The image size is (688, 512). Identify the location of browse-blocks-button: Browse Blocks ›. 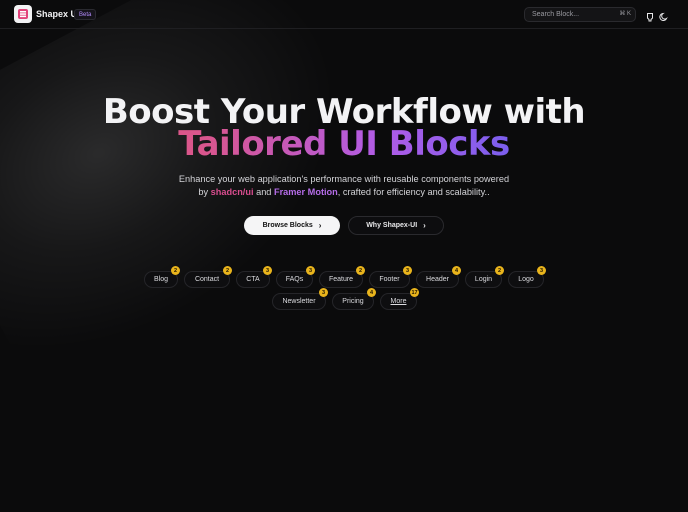
(292, 225).